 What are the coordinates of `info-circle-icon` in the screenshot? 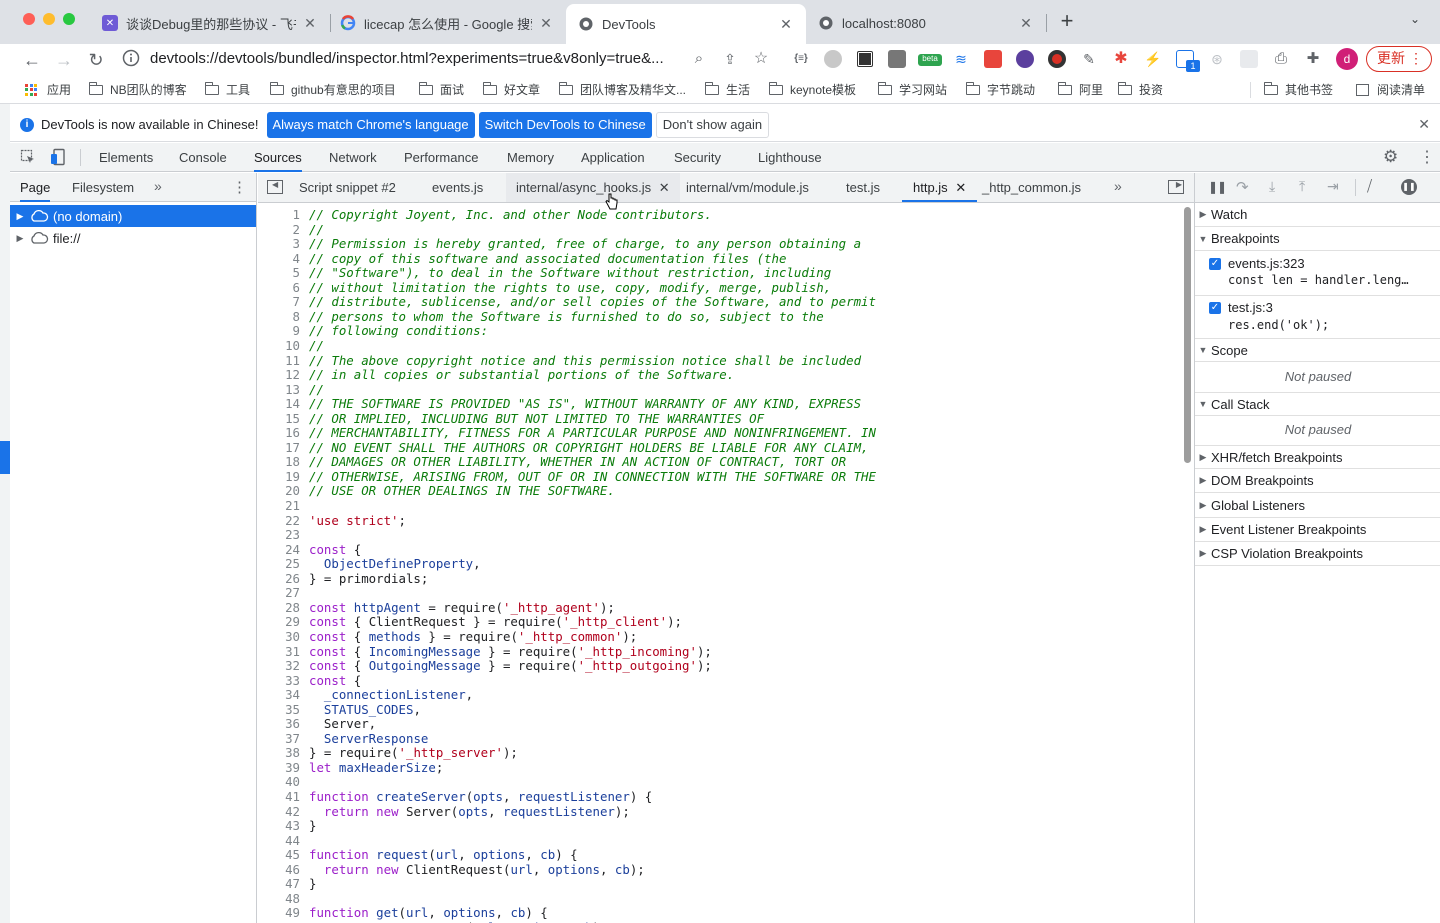 It's located at (131, 58).